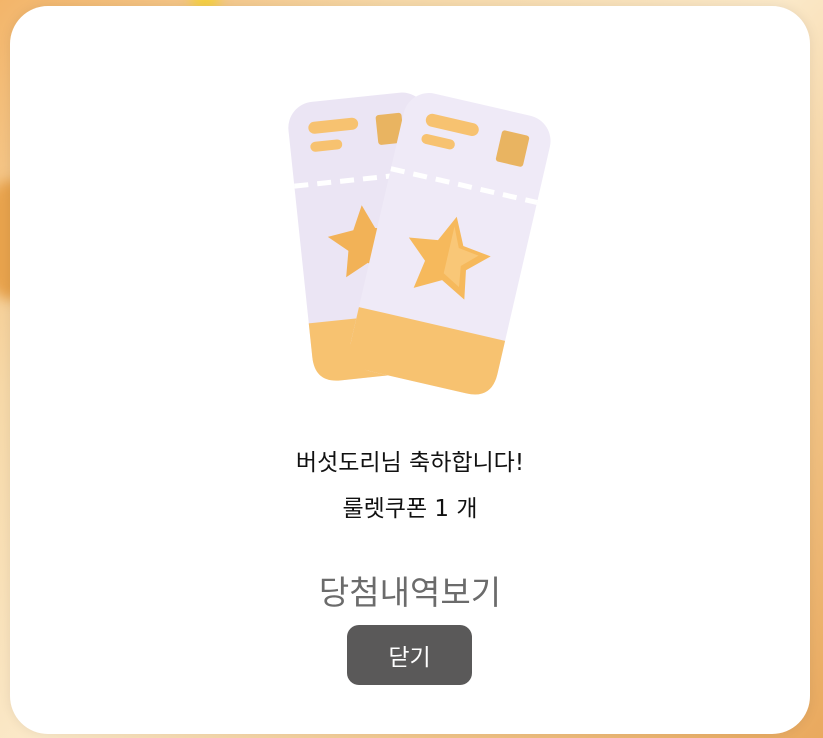  Describe the element at coordinates (410, 463) in the screenshot. I see `congratulations-title: 버섯도리님 축하합니다!` at that location.